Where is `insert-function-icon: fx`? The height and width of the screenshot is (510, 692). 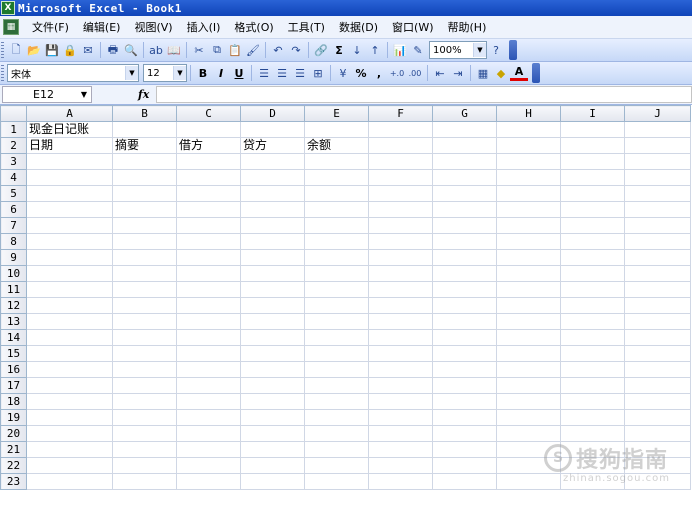 insert-function-icon: fx is located at coordinates (145, 94).